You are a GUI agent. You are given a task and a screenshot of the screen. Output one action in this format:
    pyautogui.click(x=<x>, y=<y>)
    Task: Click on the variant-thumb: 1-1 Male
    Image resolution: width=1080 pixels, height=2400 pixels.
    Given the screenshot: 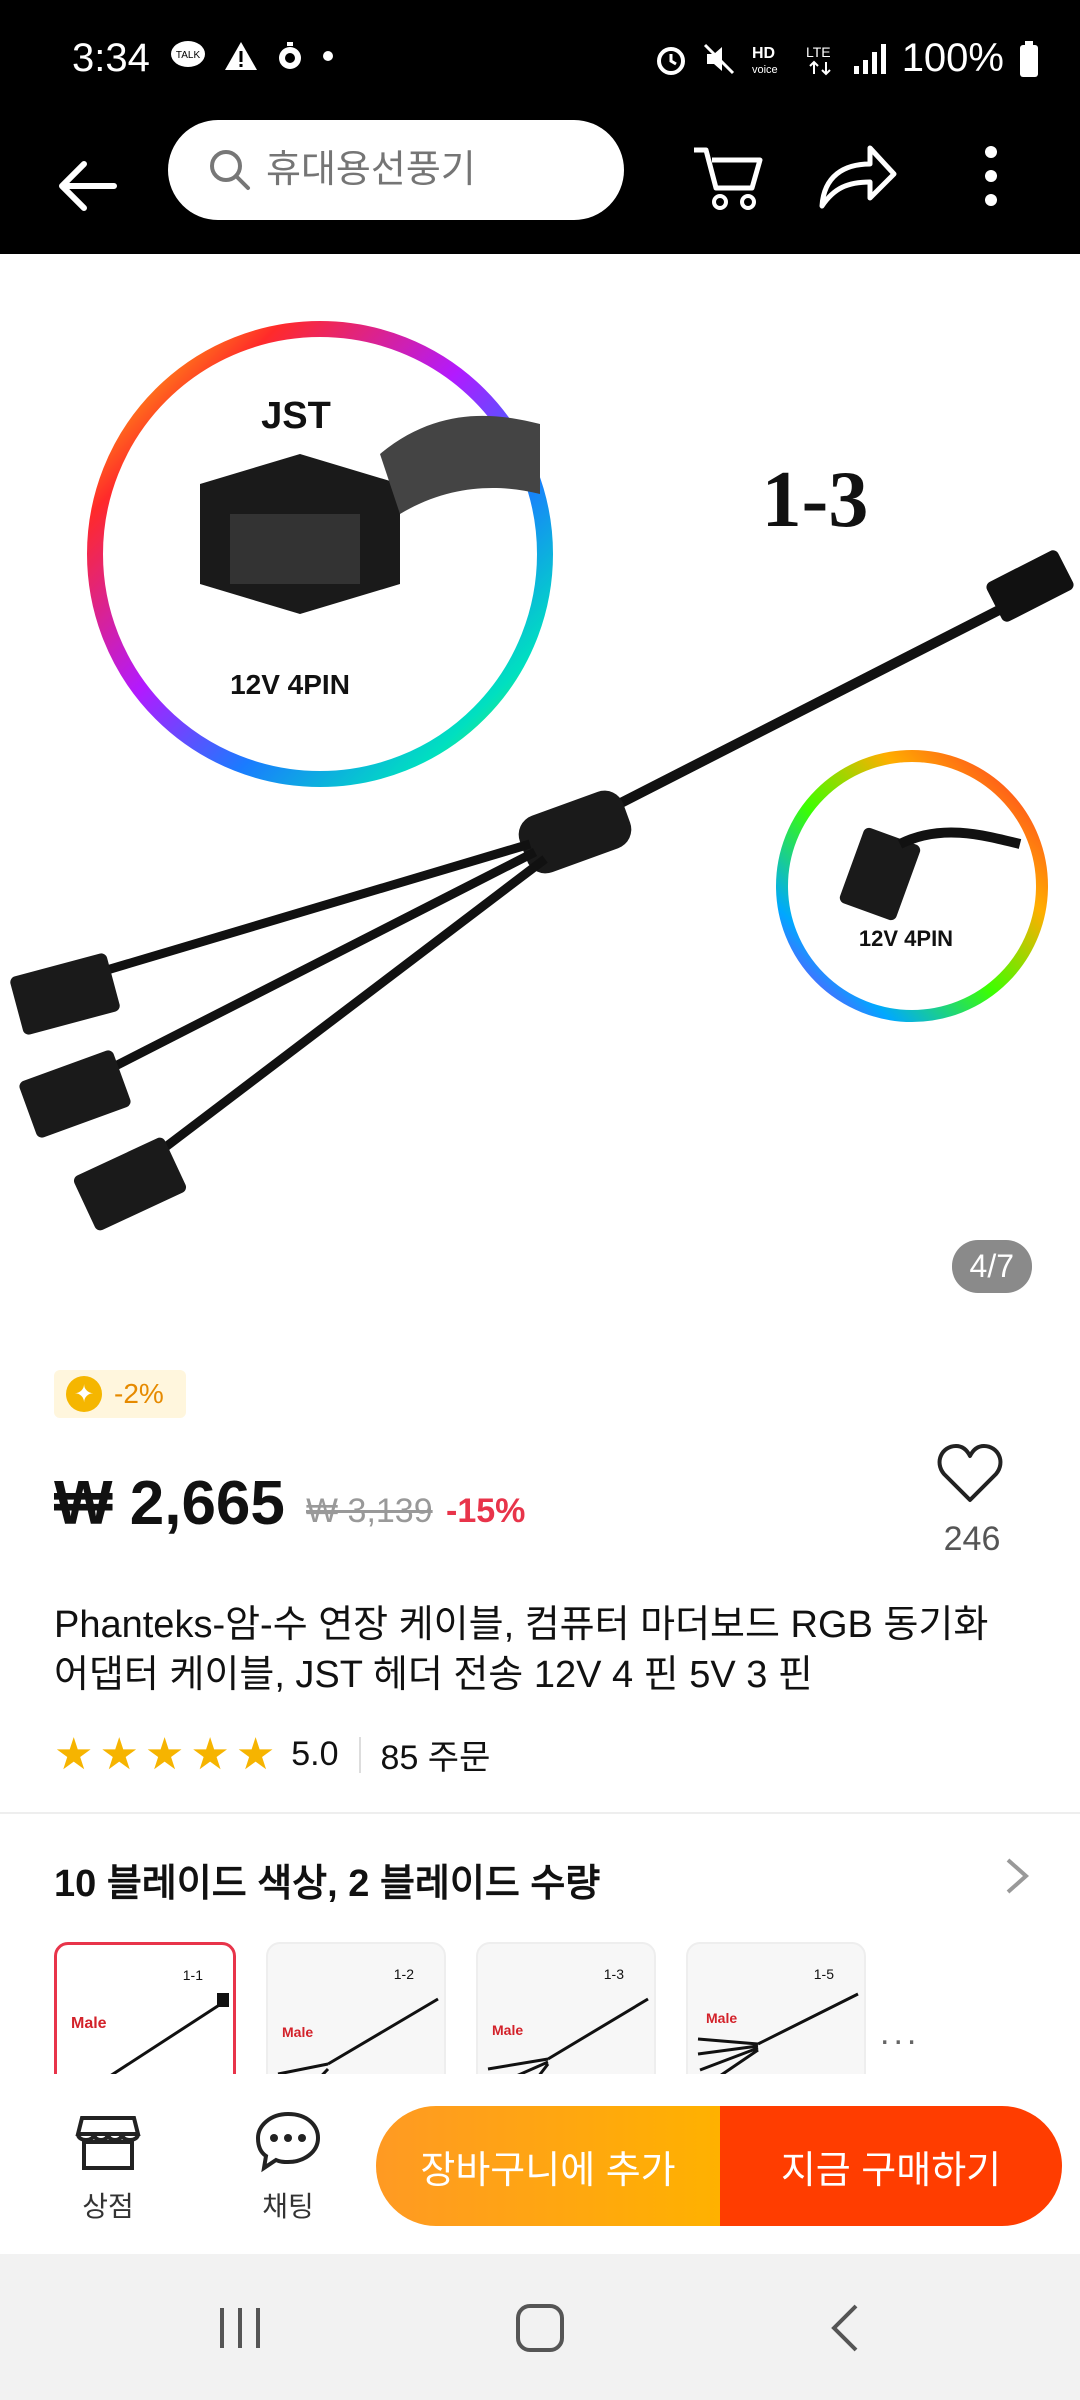 What is the action you would take?
    pyautogui.click(x=145, y=2018)
    